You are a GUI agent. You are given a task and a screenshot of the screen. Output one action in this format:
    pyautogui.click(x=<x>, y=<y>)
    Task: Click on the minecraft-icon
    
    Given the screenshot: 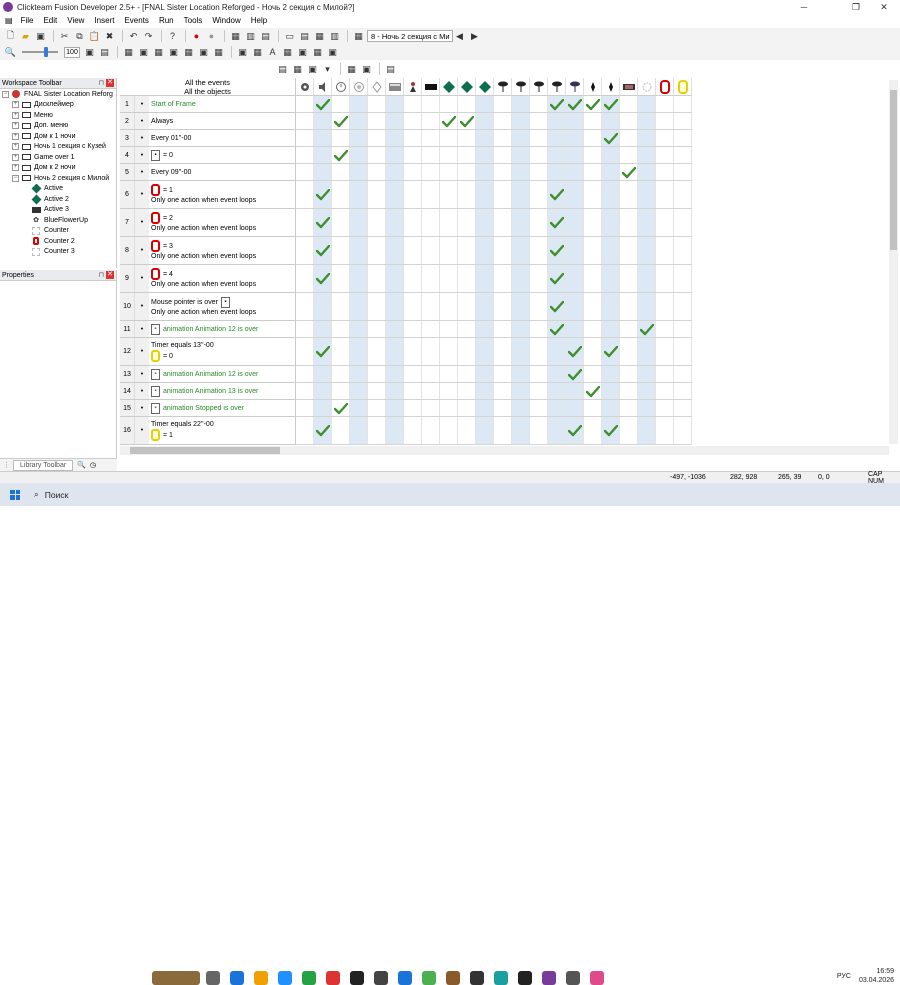 What is the action you would take?
    pyautogui.click(x=429, y=978)
    